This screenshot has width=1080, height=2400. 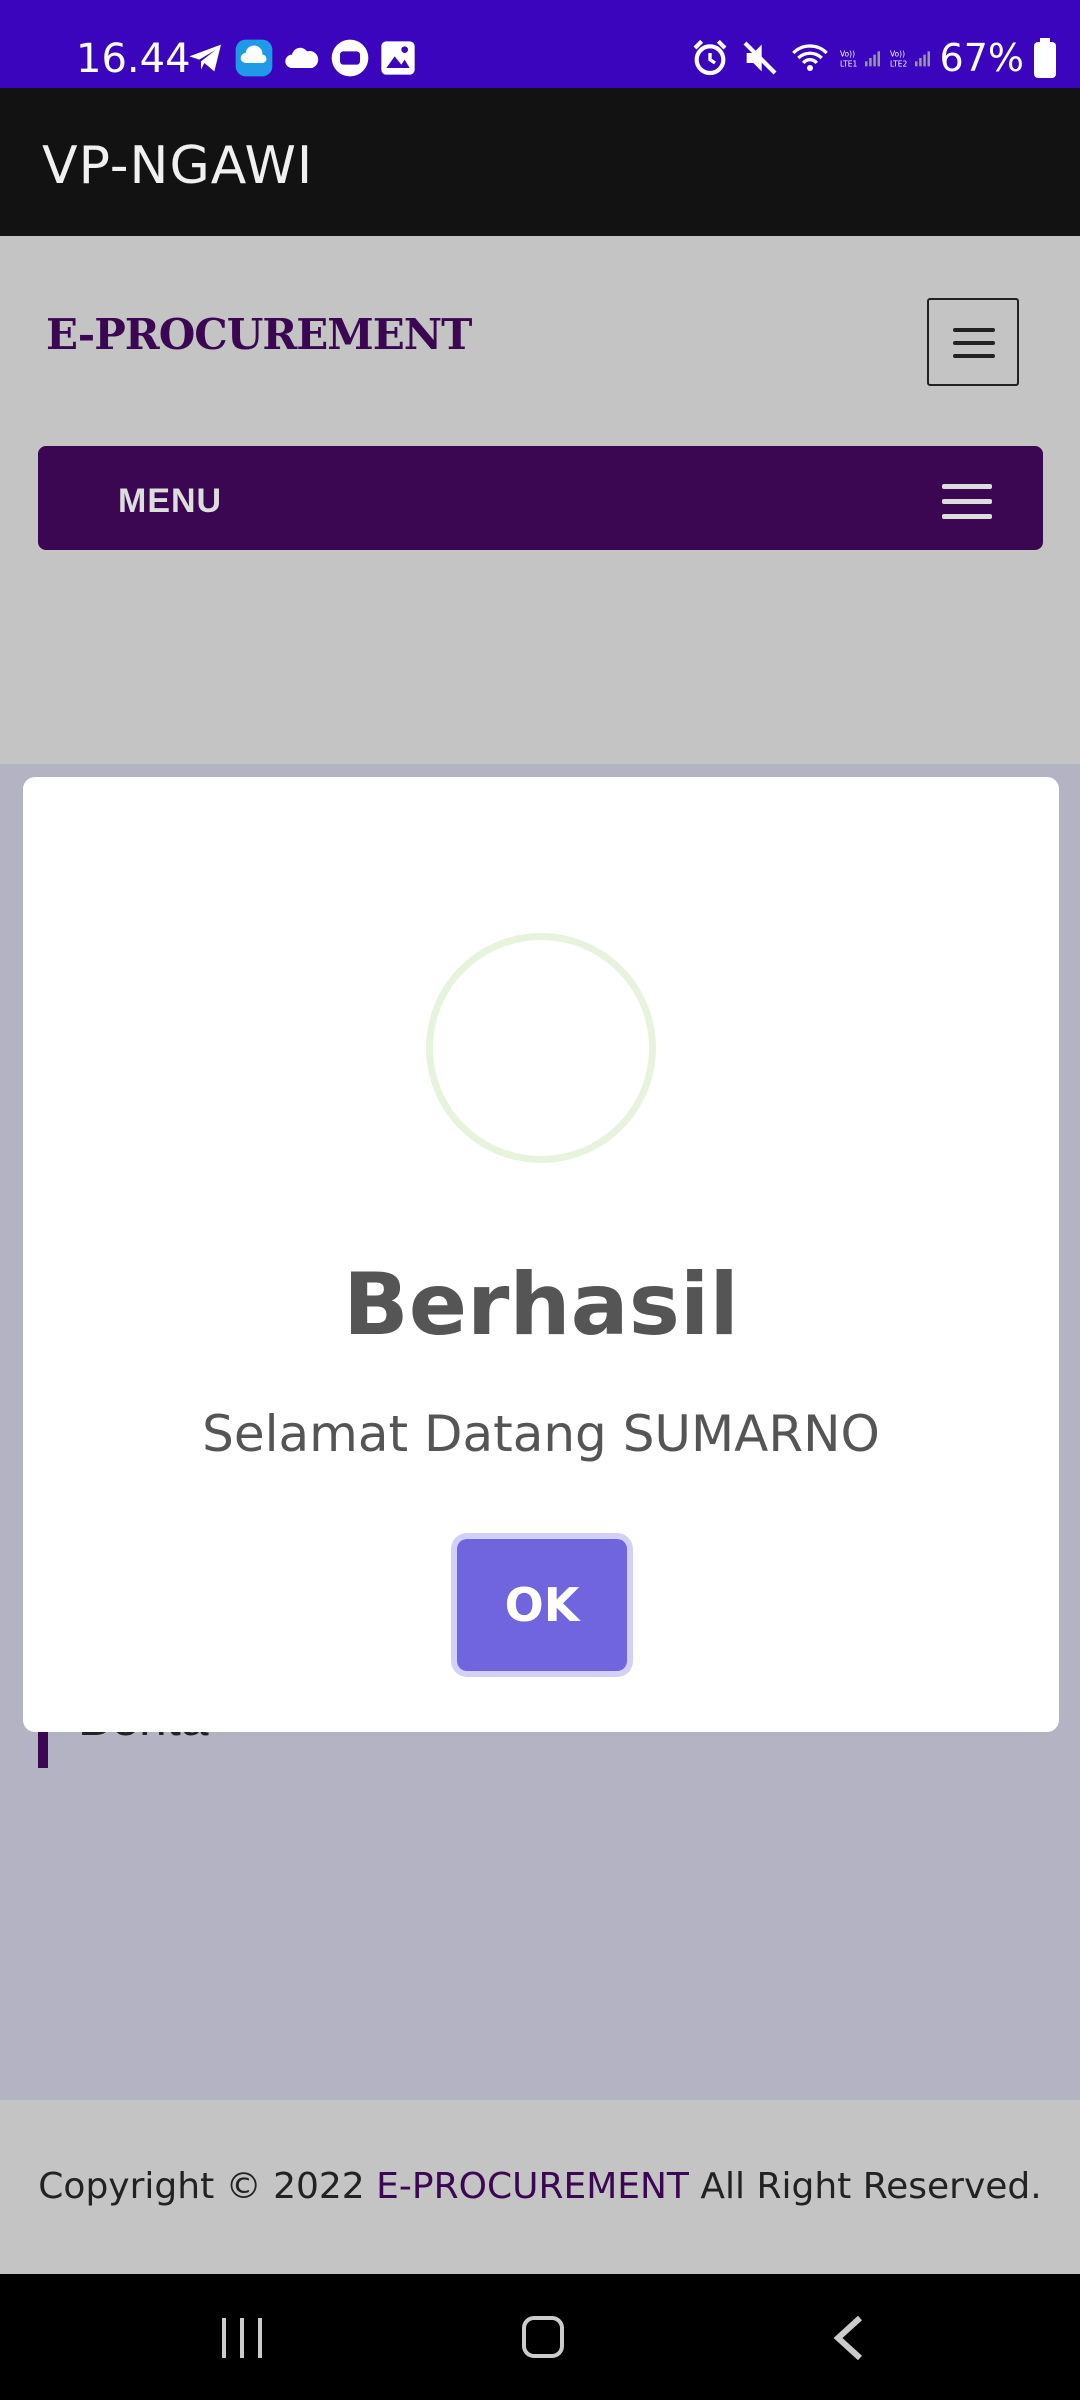 What do you see at coordinates (350, 58) in the screenshot?
I see `chat-icon` at bounding box center [350, 58].